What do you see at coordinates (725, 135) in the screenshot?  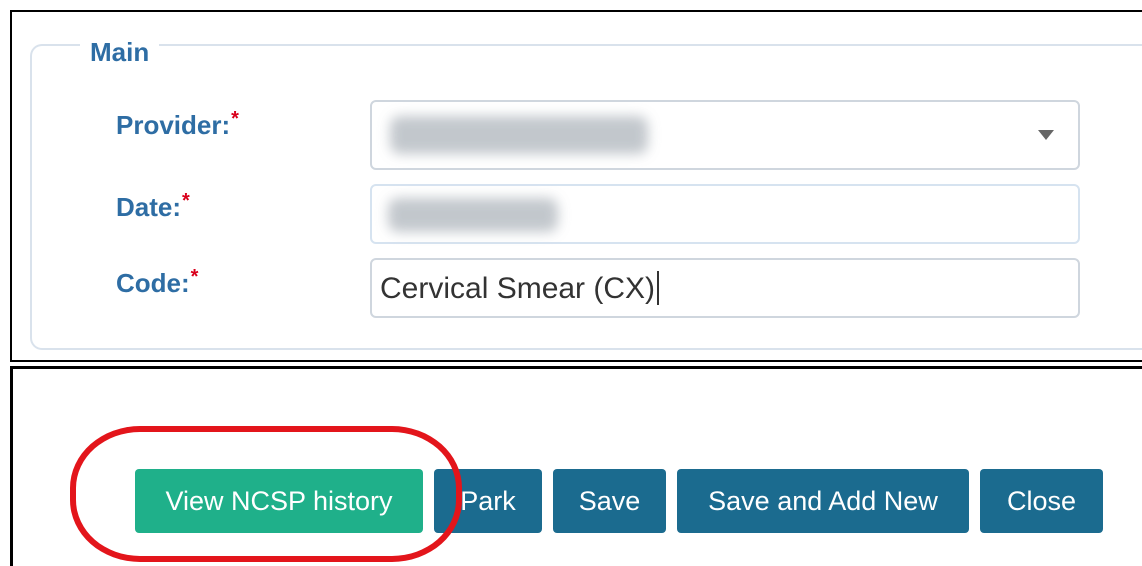 I see `provider-select` at bounding box center [725, 135].